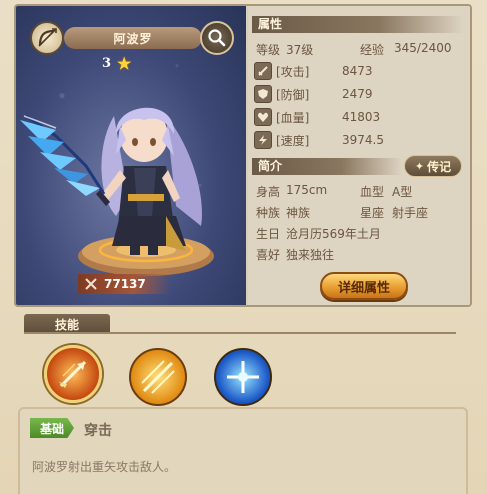  Describe the element at coordinates (307, 190) in the screenshot. I see `height-value: 175cm` at that location.